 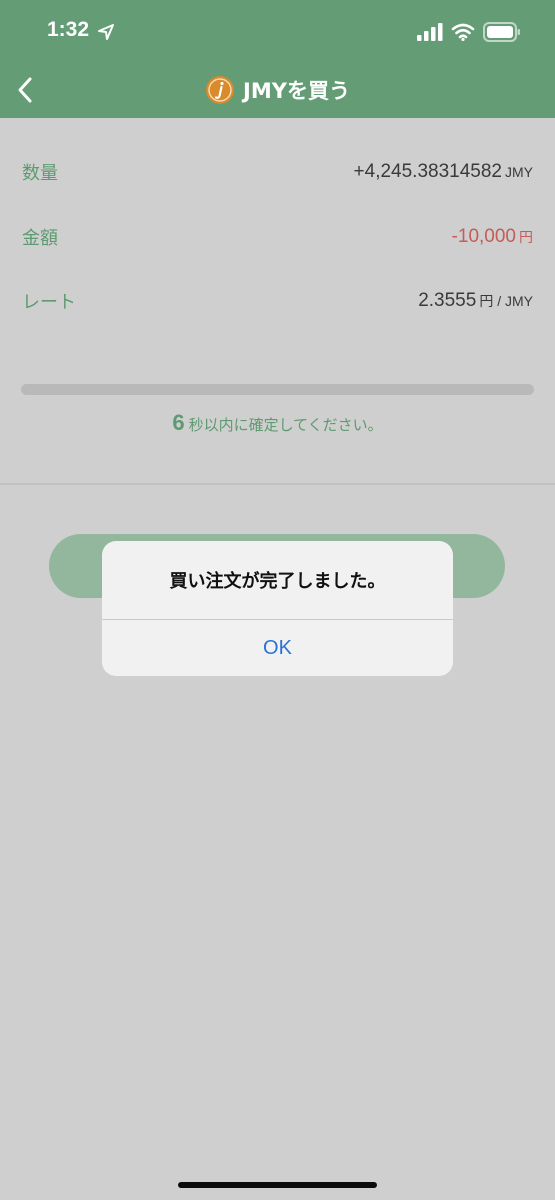 I want to click on page-title: JMYを買う, so click(x=296, y=91).